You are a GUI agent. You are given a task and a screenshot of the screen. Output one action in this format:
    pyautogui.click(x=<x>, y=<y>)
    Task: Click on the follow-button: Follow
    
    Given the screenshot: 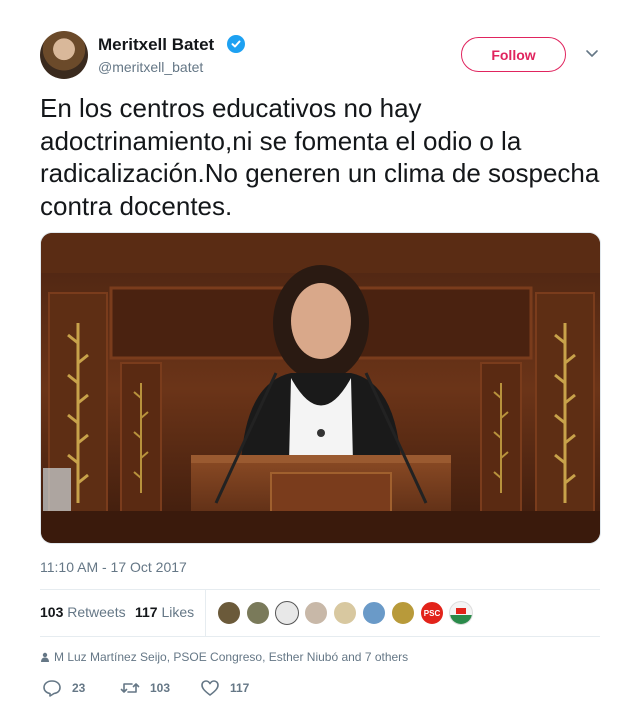 What is the action you would take?
    pyautogui.click(x=513, y=54)
    